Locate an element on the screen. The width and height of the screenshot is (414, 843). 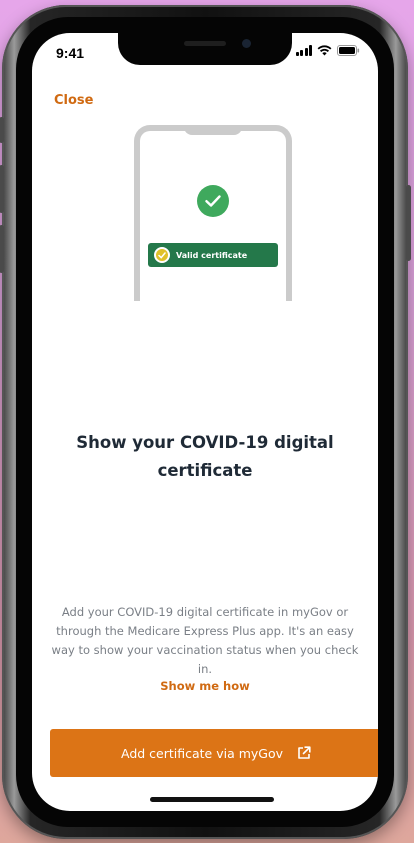
battery-icon is located at coordinates (348, 50).